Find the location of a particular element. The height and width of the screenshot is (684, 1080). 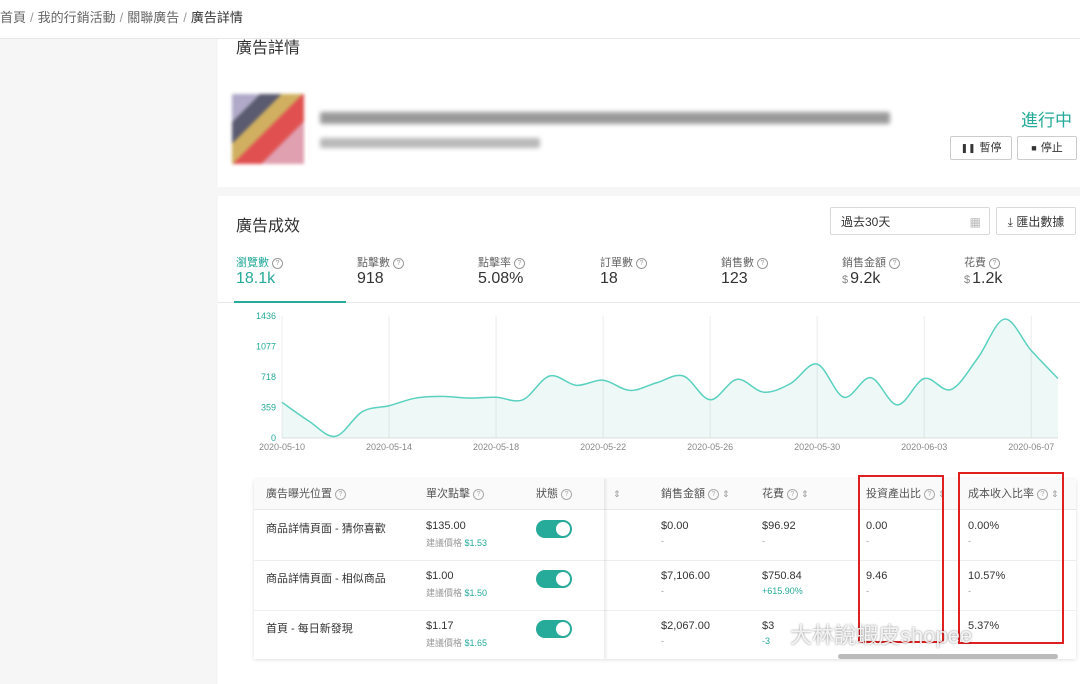

x-tick-label: 2020-05-10 is located at coordinates (282, 447).